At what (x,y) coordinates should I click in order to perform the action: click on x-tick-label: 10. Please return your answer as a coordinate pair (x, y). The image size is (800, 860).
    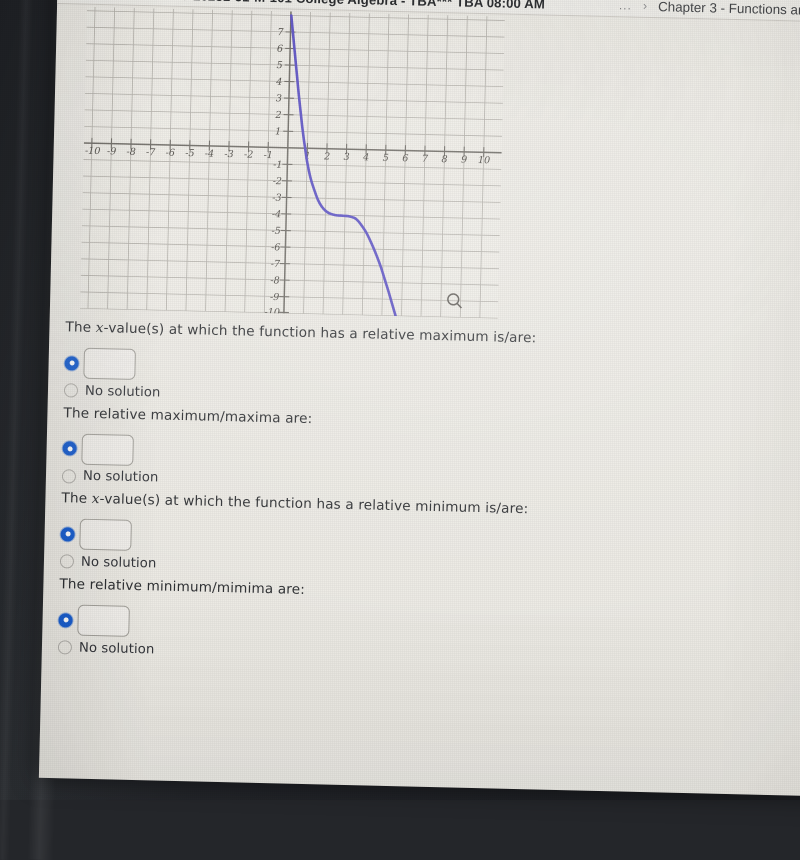
    Looking at the image, I should click on (484, 160).